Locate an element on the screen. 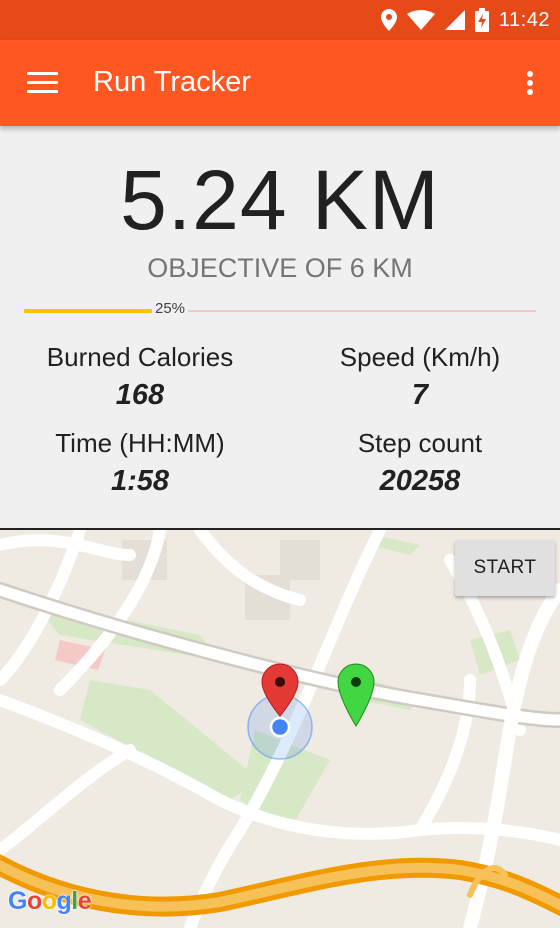 This screenshot has width=560, height=928. app-title: Run Tracker is located at coordinates (172, 82).